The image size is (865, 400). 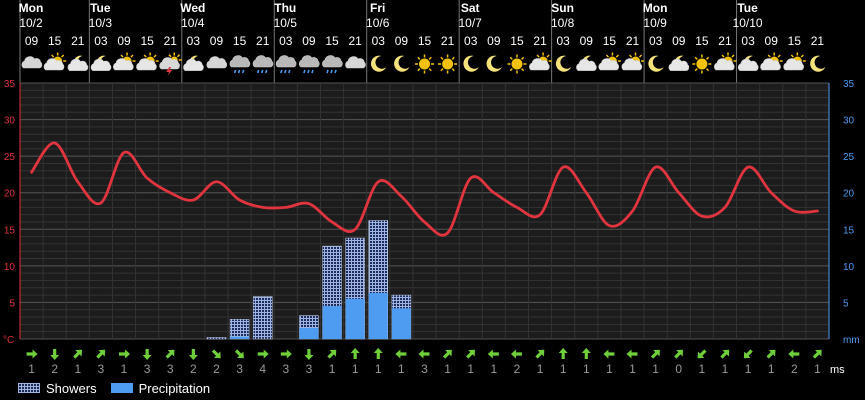 What do you see at coordinates (192, 8) in the screenshot?
I see `day-name: Wed` at bounding box center [192, 8].